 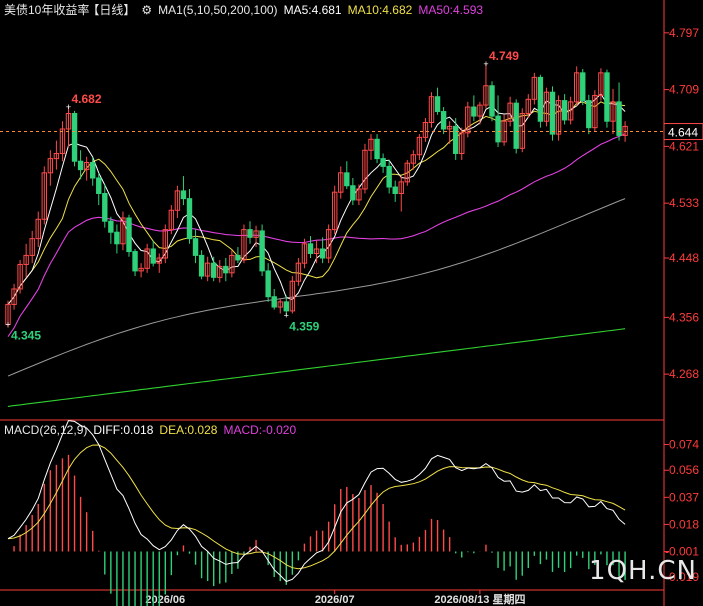 I want to click on macd-tick-label: 0.074, so click(x=684, y=445).